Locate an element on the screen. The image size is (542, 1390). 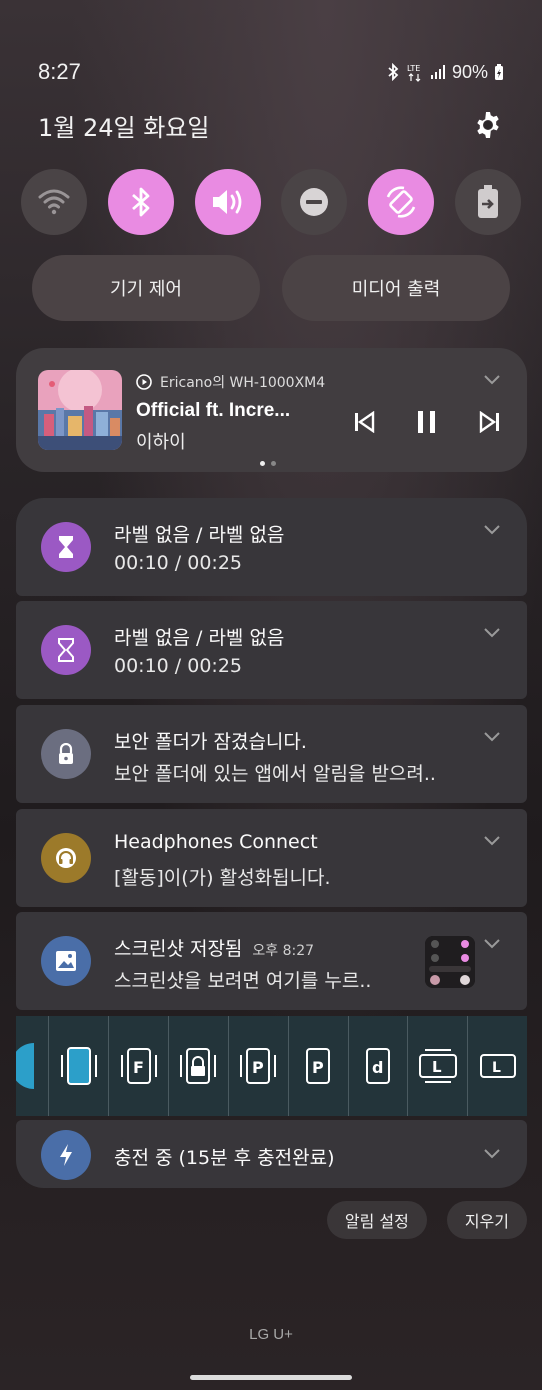
page-indicator is located at coordinates (268, 463).